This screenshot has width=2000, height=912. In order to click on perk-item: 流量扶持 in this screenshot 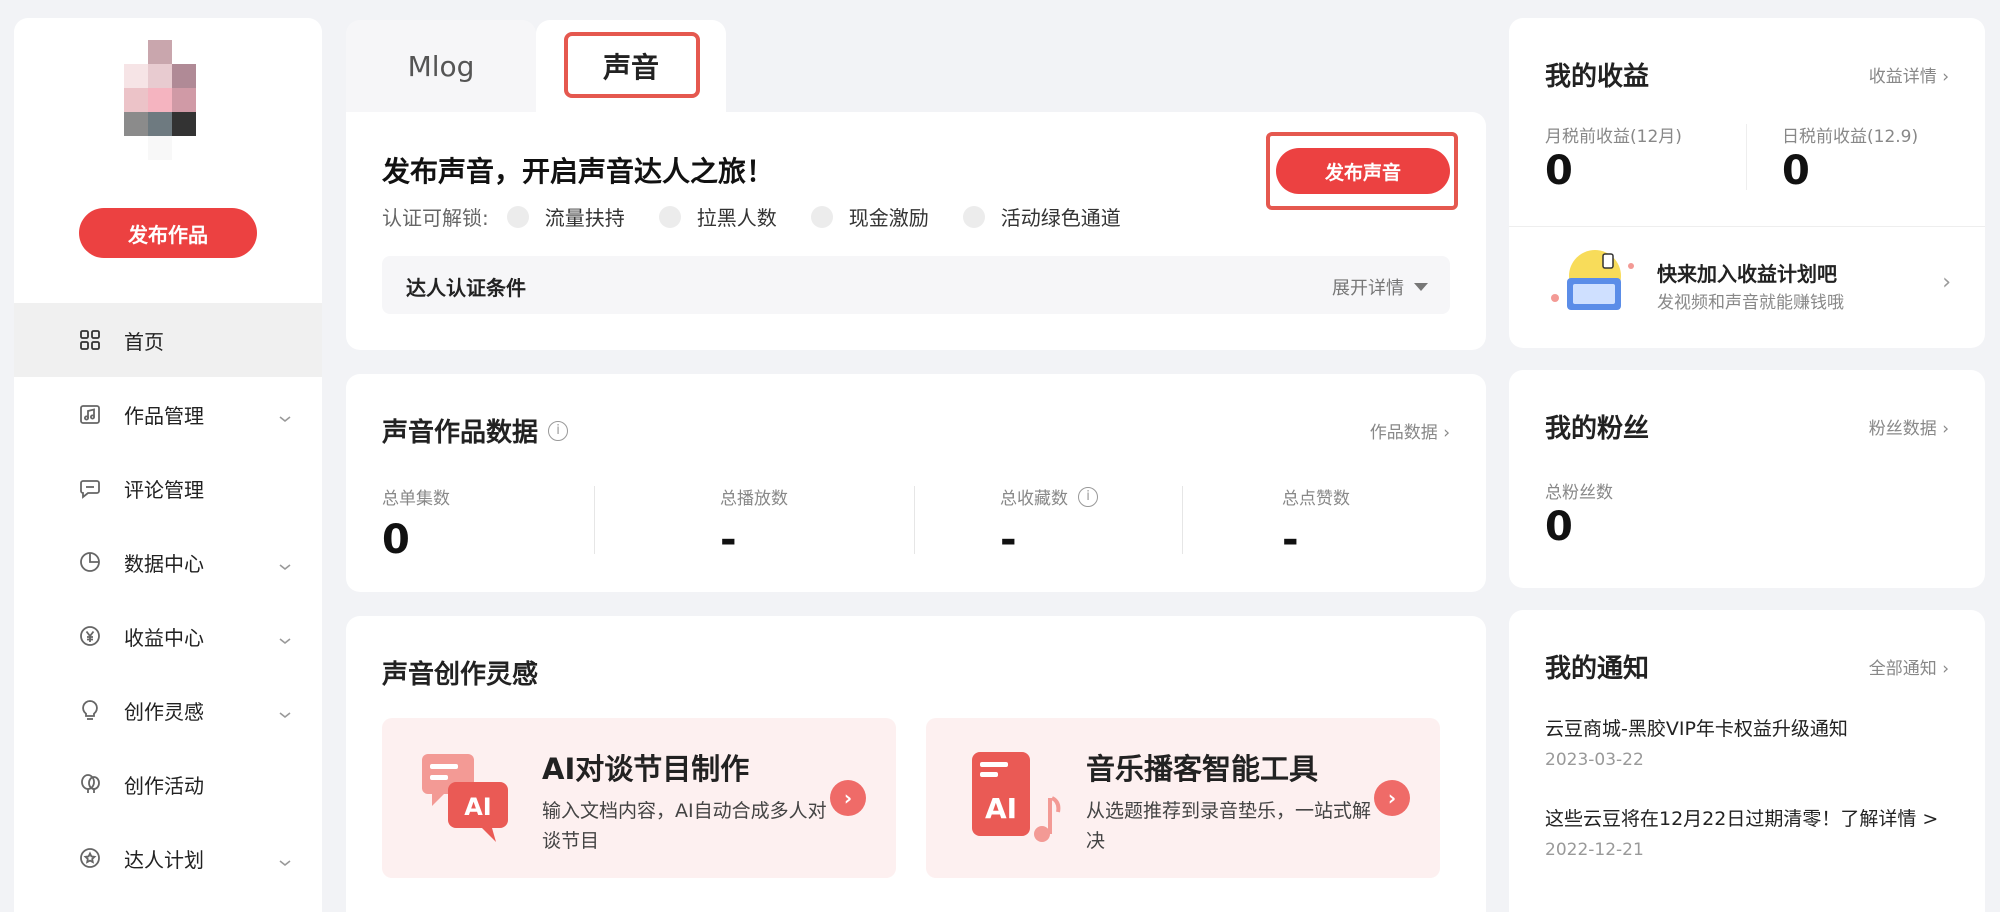, I will do `click(565, 216)`.